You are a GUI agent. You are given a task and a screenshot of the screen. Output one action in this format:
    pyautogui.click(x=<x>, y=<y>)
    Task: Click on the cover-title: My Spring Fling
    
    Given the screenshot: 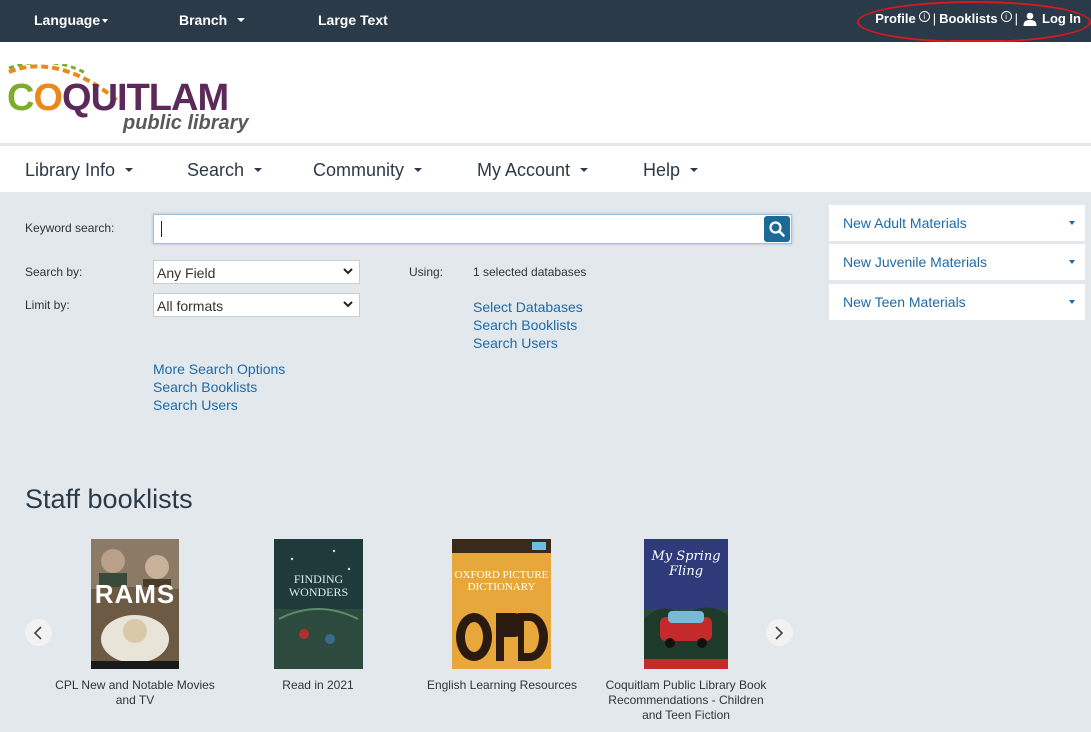 What is the action you would take?
    pyautogui.click(x=686, y=564)
    